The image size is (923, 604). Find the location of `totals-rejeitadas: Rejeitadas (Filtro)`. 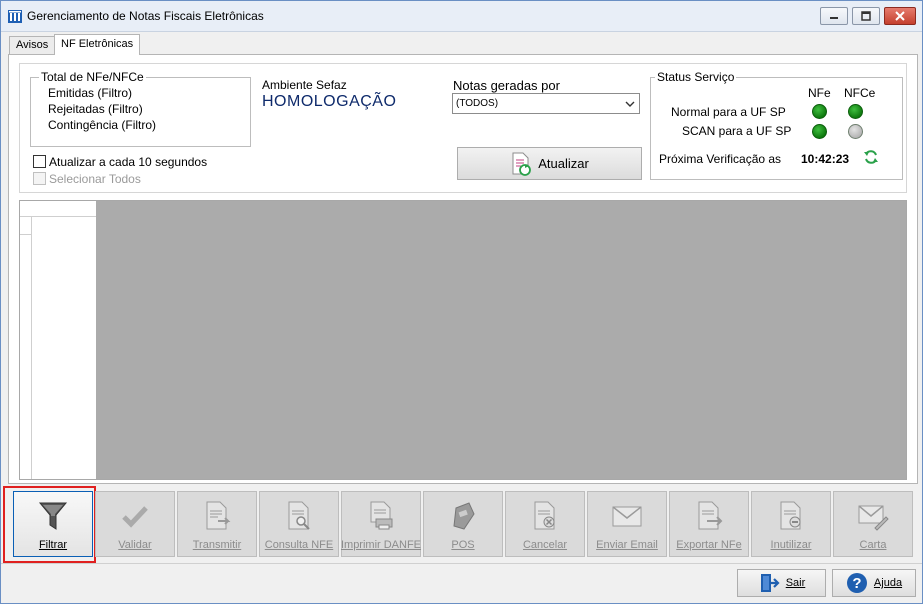

totals-rejeitadas: Rejeitadas (Filtro) is located at coordinates (95, 109).